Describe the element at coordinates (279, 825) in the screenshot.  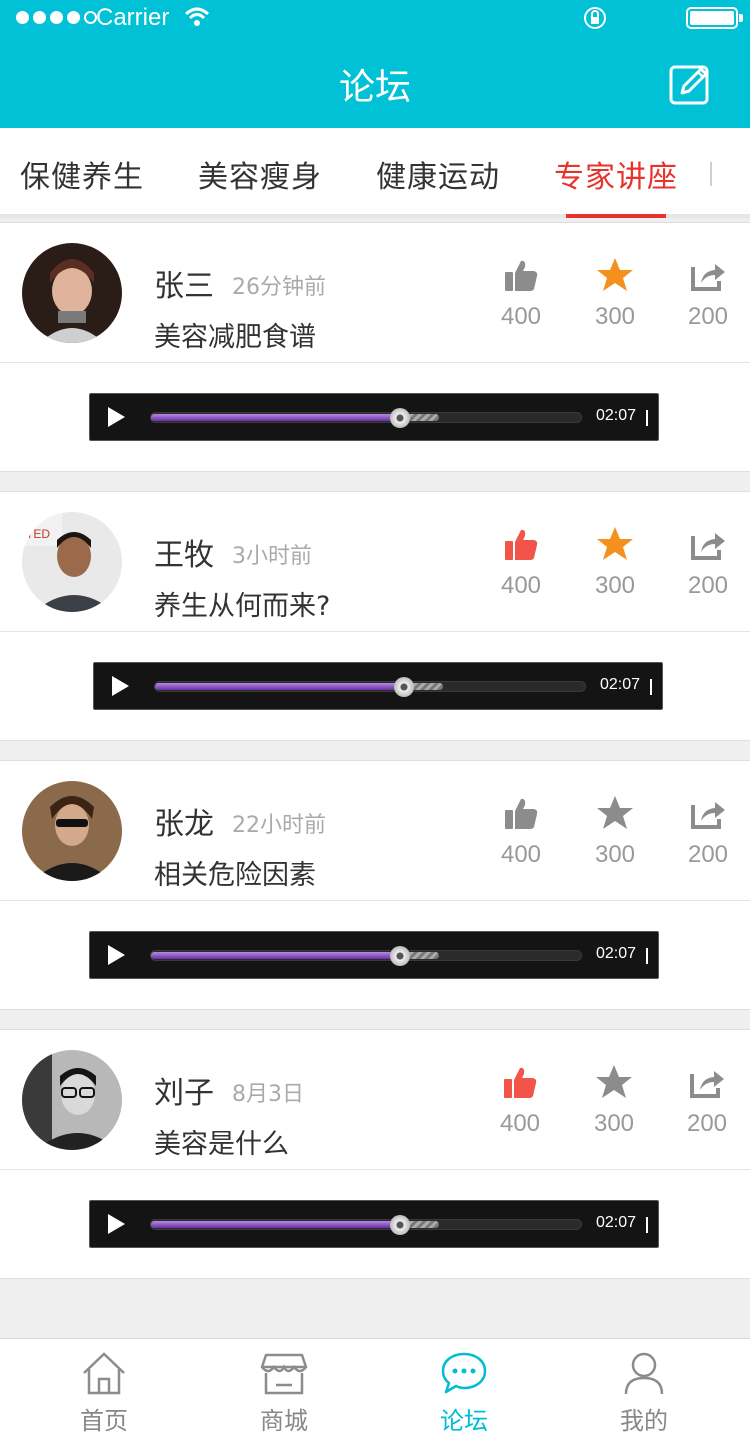
I see `post-time: 22小时前` at that location.